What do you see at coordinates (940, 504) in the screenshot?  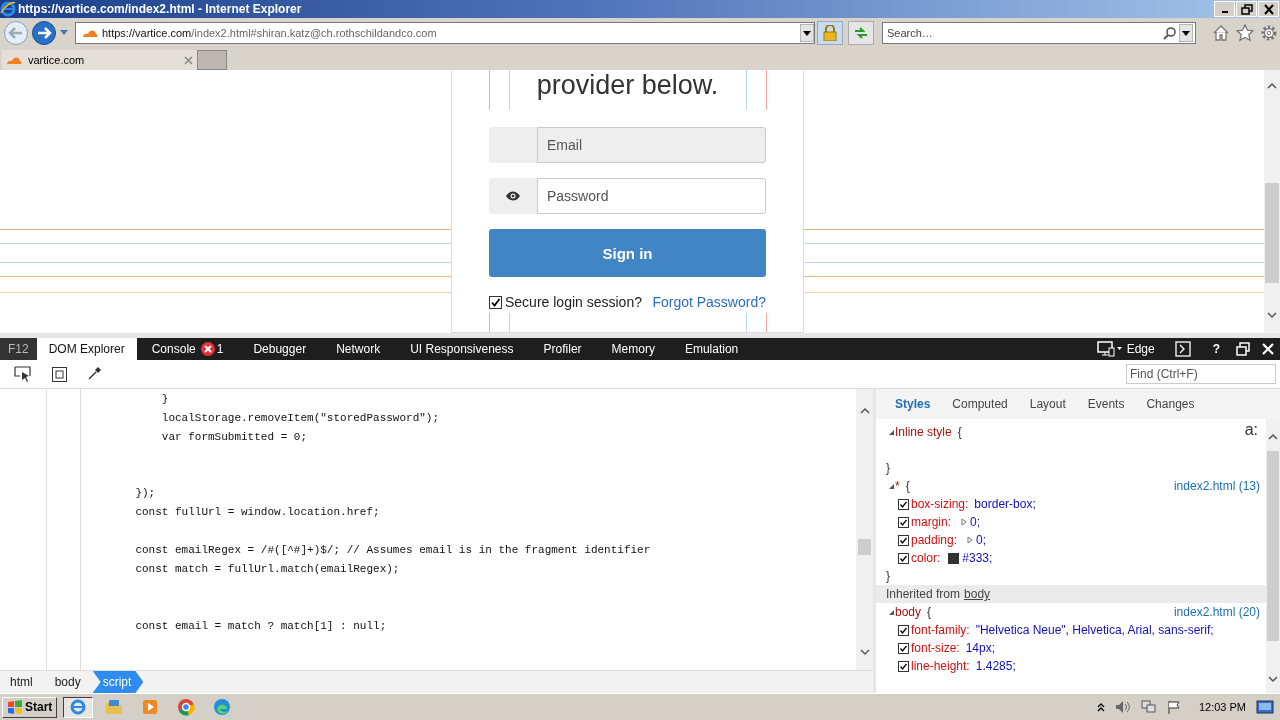 I see `property-name: box-sizing:` at bounding box center [940, 504].